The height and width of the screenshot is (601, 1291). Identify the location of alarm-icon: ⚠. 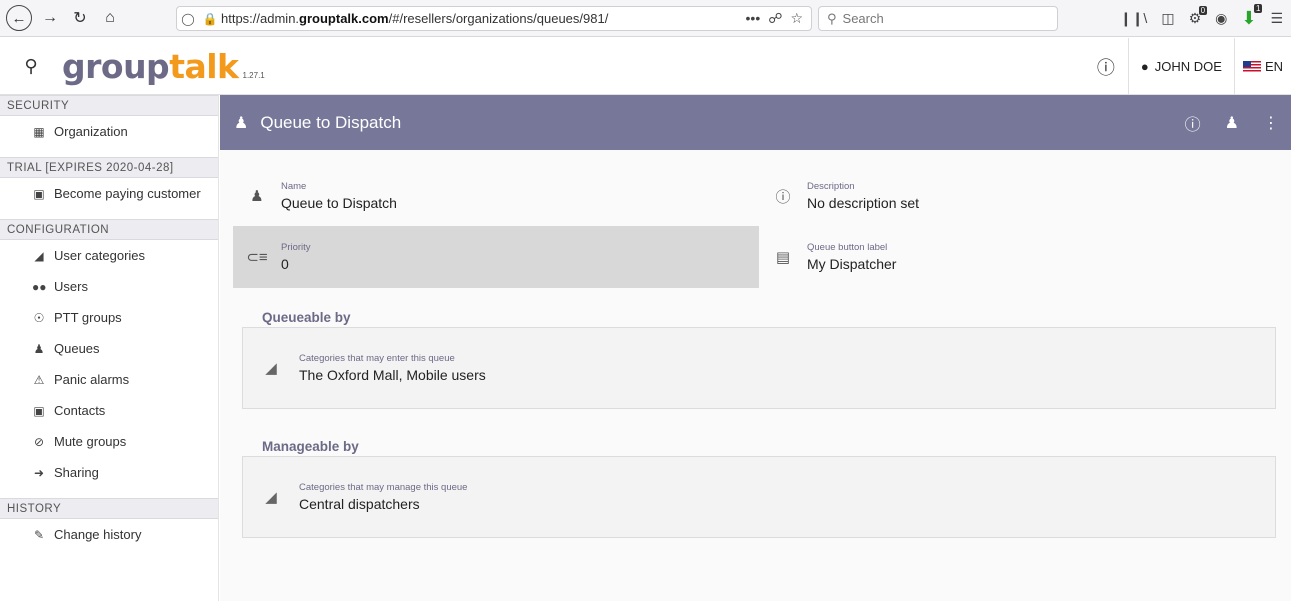
(39, 379).